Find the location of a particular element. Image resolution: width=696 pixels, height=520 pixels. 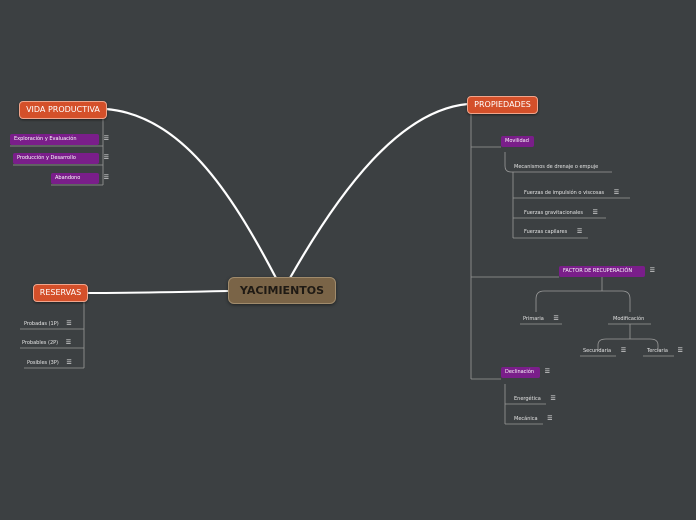

central-topic: YACIMIENTOS is located at coordinates (282, 290).